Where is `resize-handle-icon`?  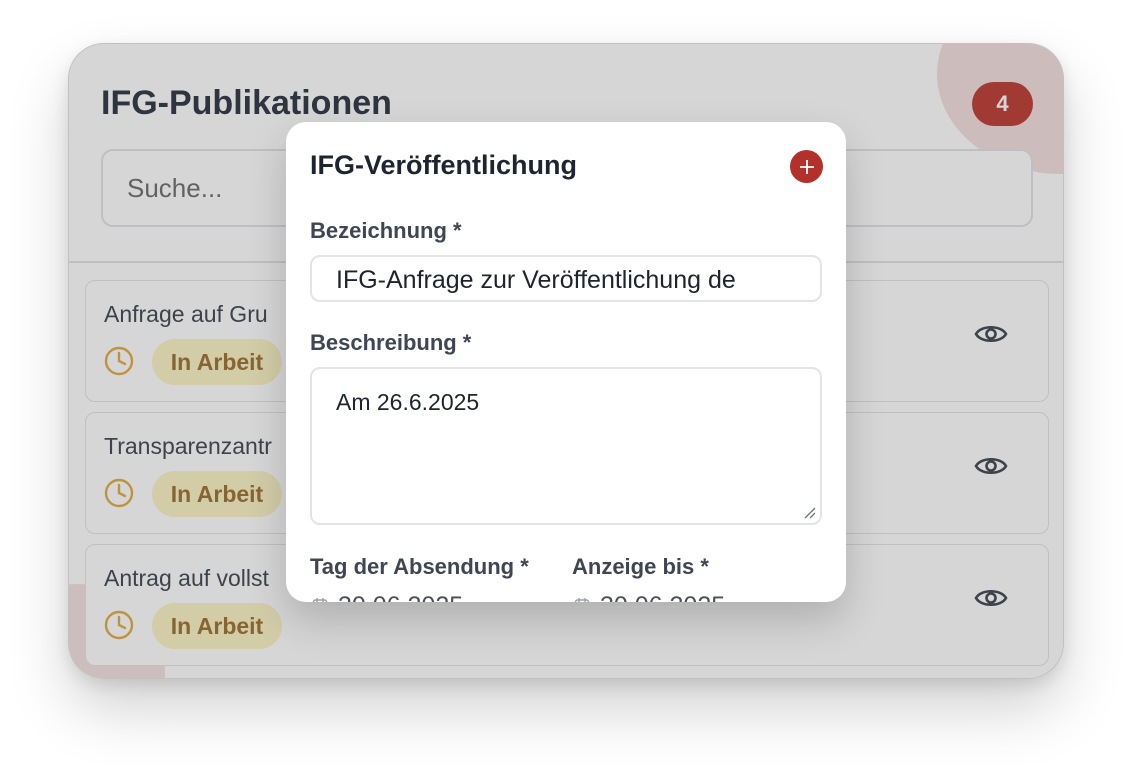
resize-handle-icon is located at coordinates (809, 512).